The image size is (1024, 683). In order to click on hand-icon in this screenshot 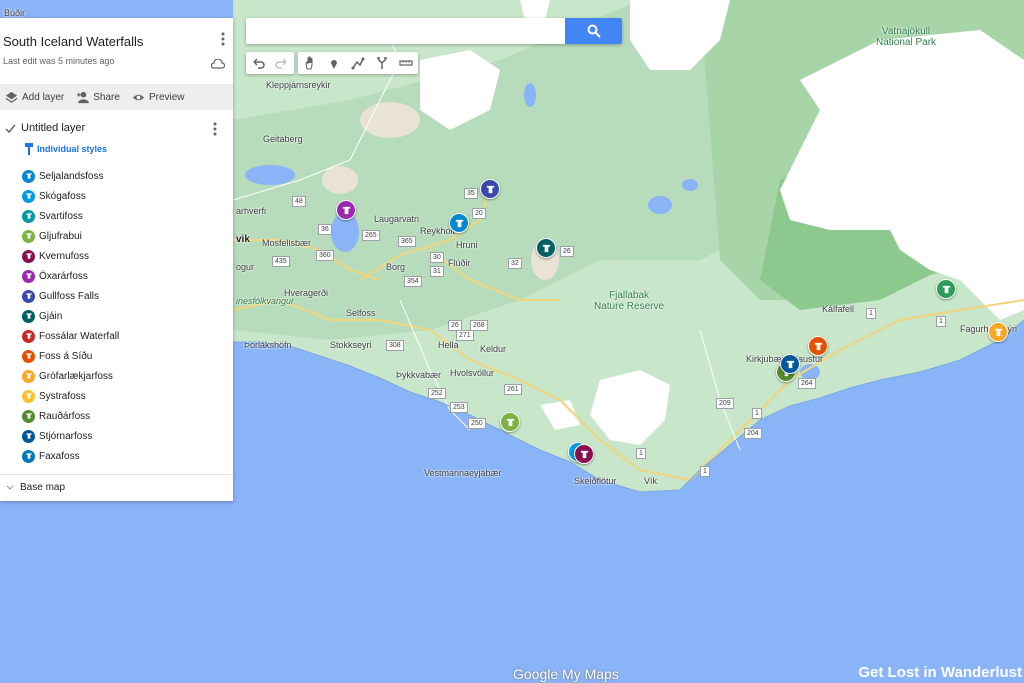, I will do `click(309, 63)`.